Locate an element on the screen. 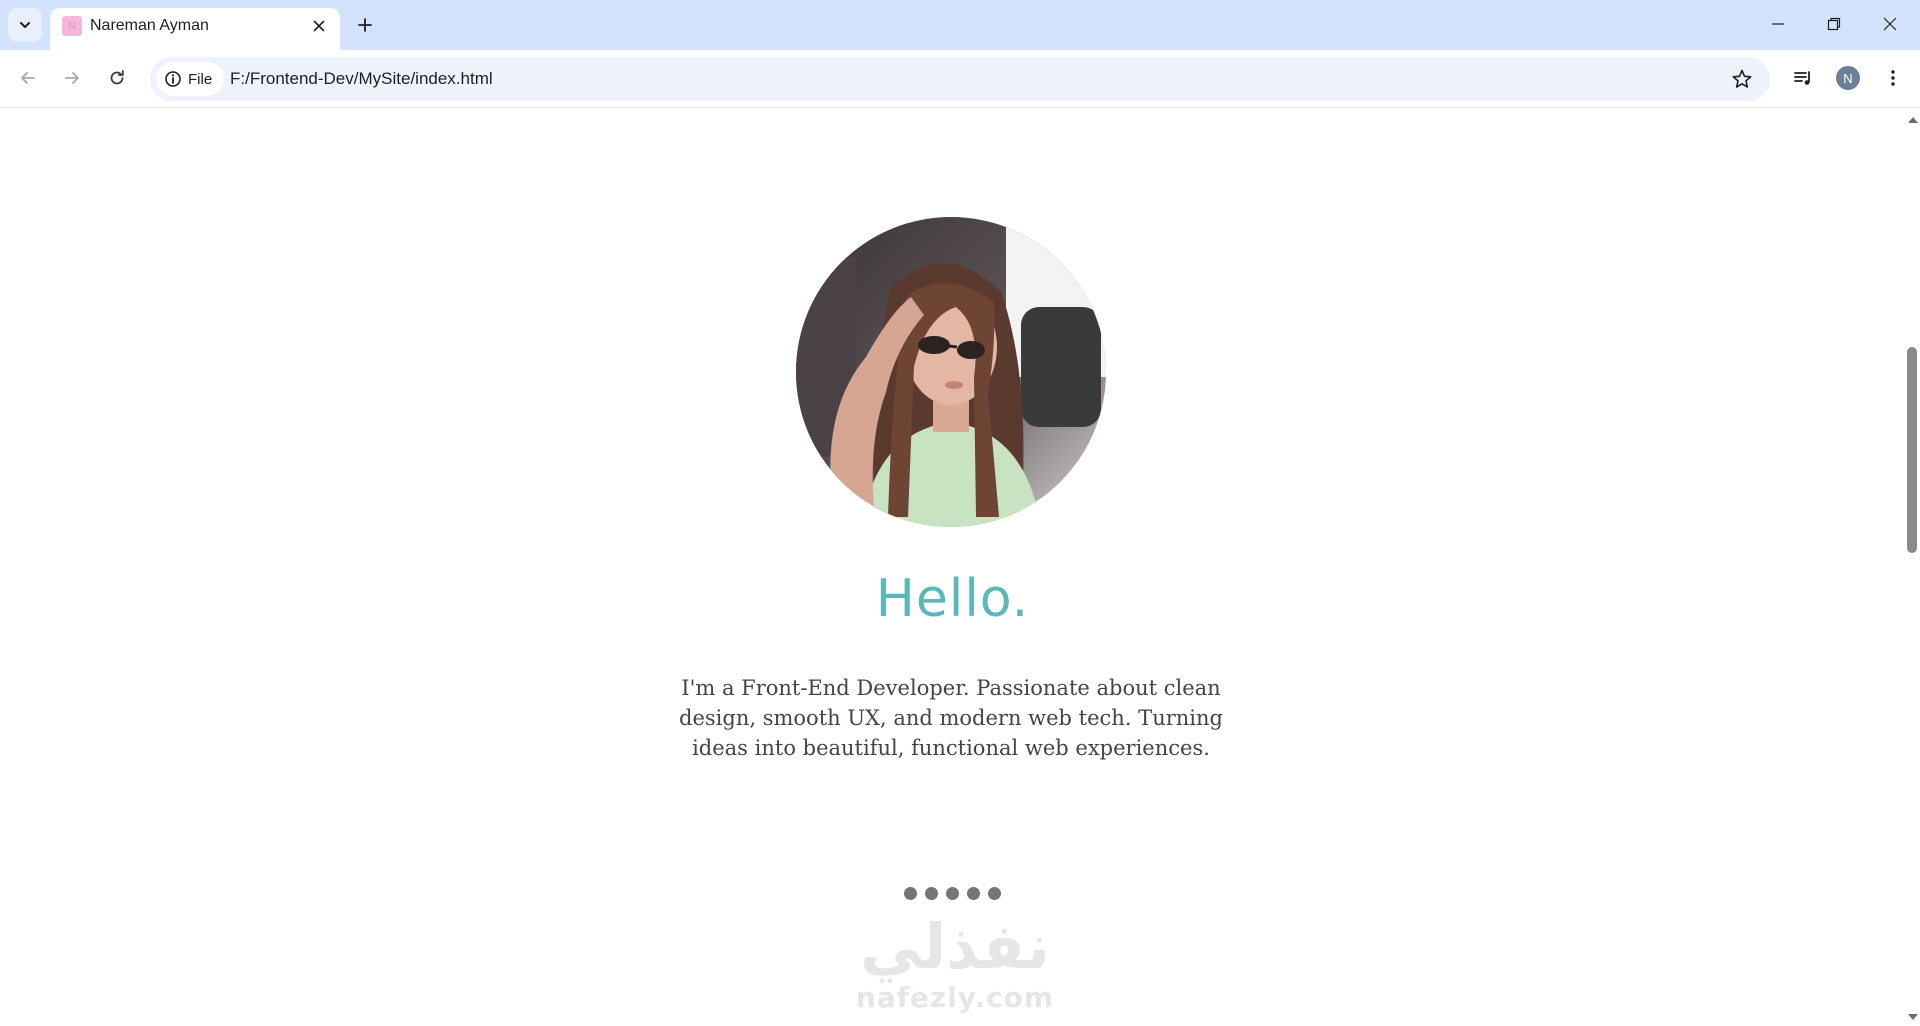 This screenshot has width=1920, height=1026. page-heading: Hello. is located at coordinates (952, 599).